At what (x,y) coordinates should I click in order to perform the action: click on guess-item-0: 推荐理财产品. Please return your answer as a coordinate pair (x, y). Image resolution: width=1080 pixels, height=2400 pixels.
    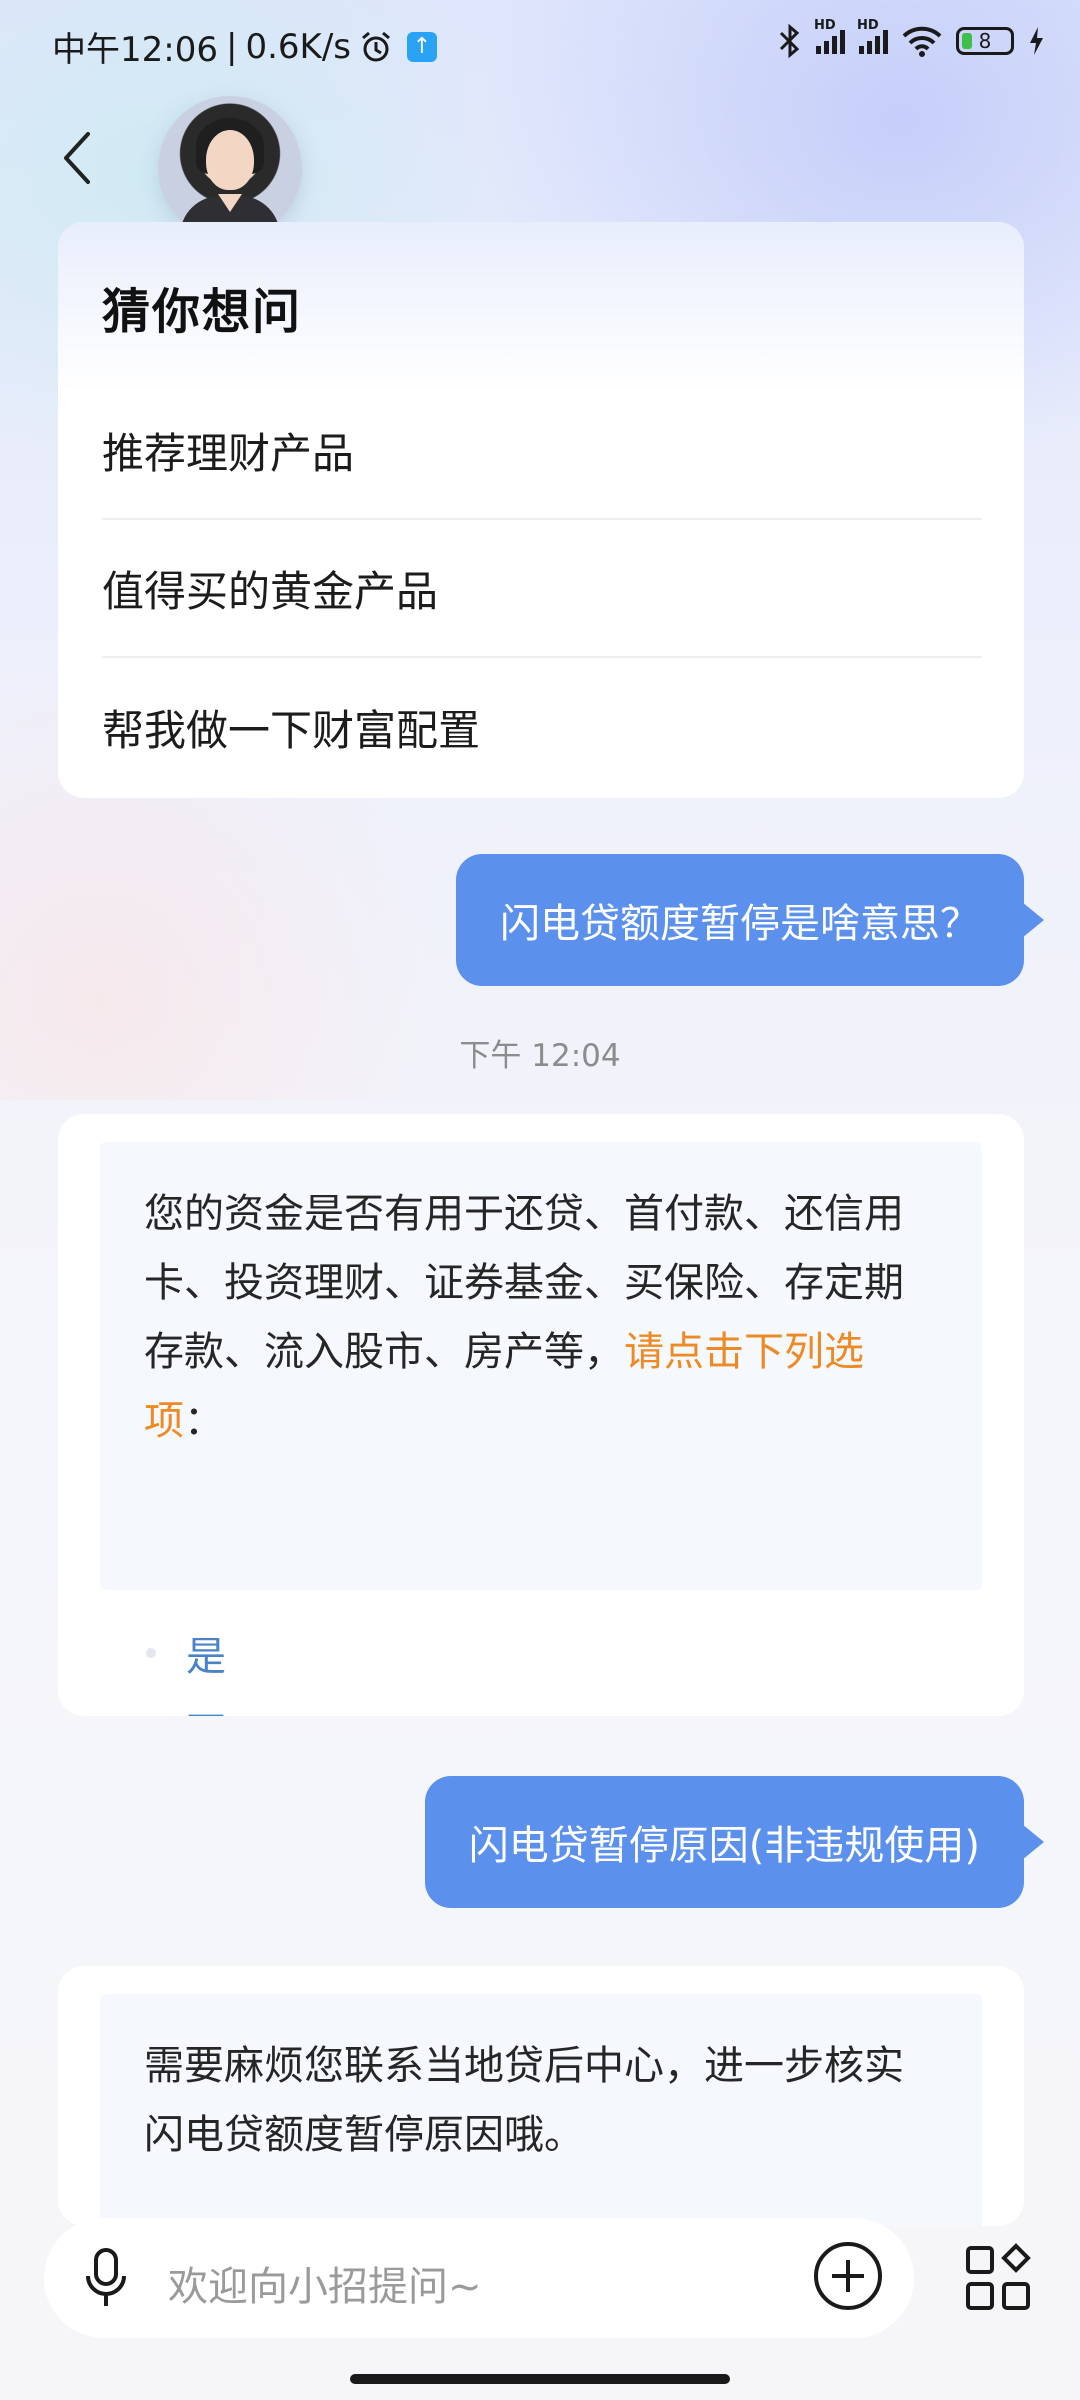
    Looking at the image, I should click on (542, 451).